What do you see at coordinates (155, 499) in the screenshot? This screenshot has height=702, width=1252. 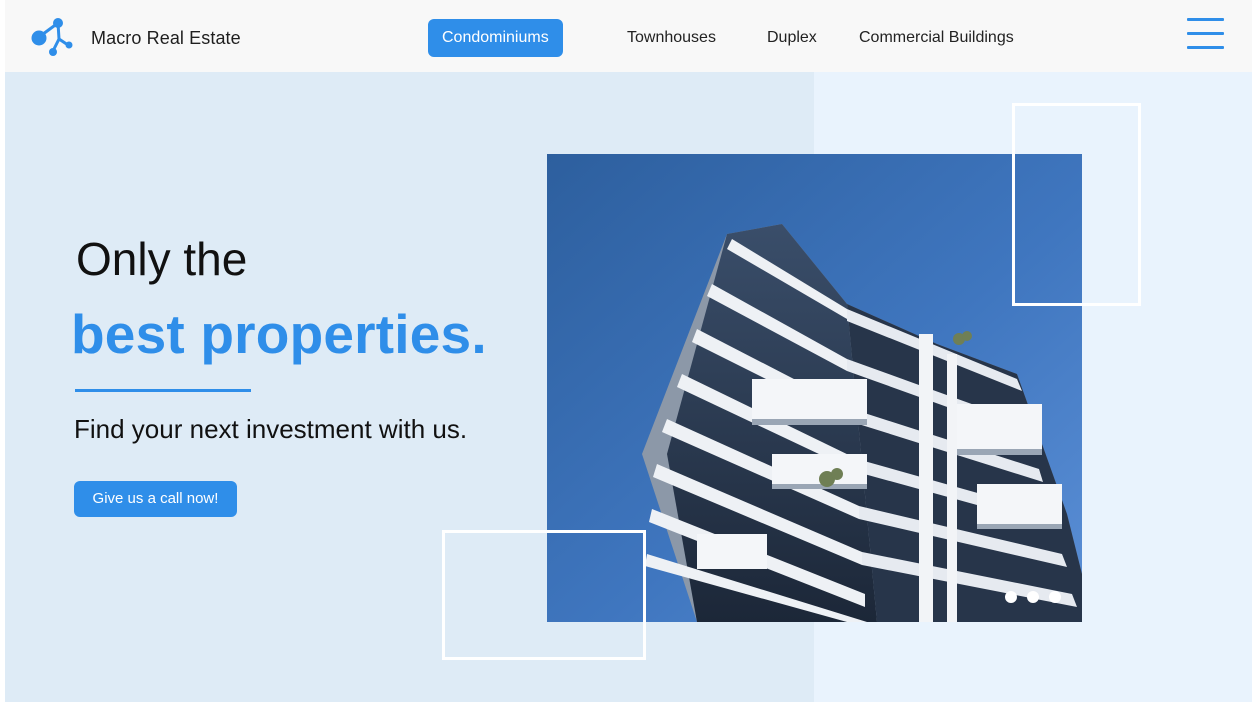 I see `call-now-button: Give us a call now!` at bounding box center [155, 499].